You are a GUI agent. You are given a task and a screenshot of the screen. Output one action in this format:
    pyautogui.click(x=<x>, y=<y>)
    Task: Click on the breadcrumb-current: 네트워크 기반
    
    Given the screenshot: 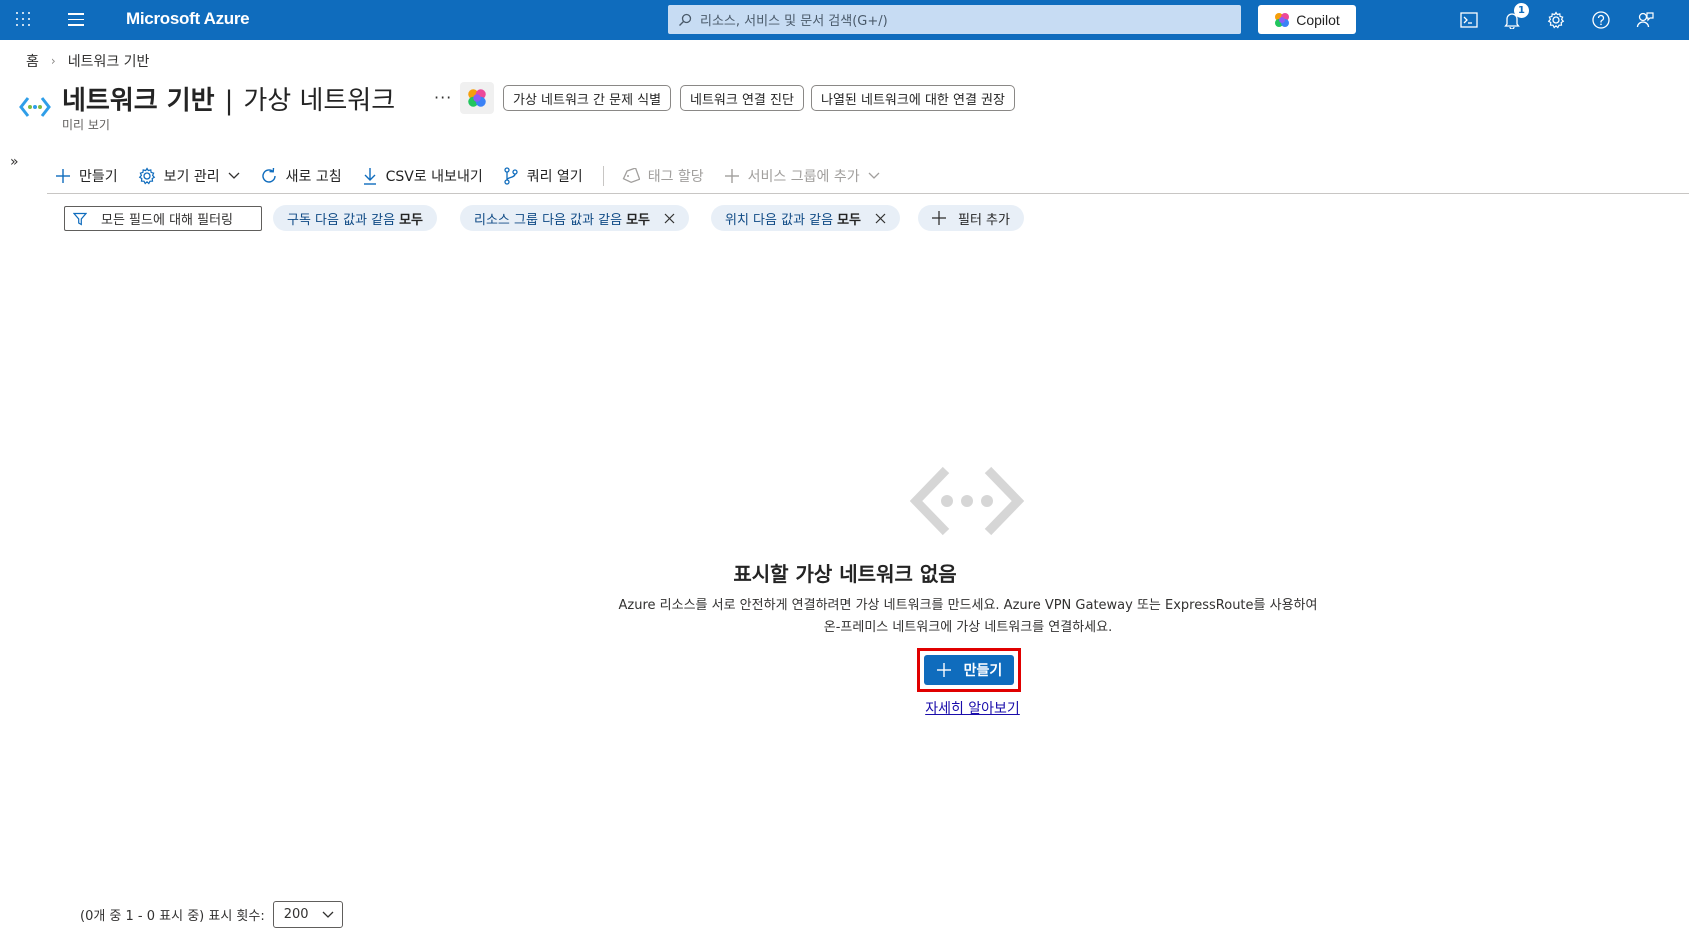 What is the action you would take?
    pyautogui.click(x=109, y=61)
    